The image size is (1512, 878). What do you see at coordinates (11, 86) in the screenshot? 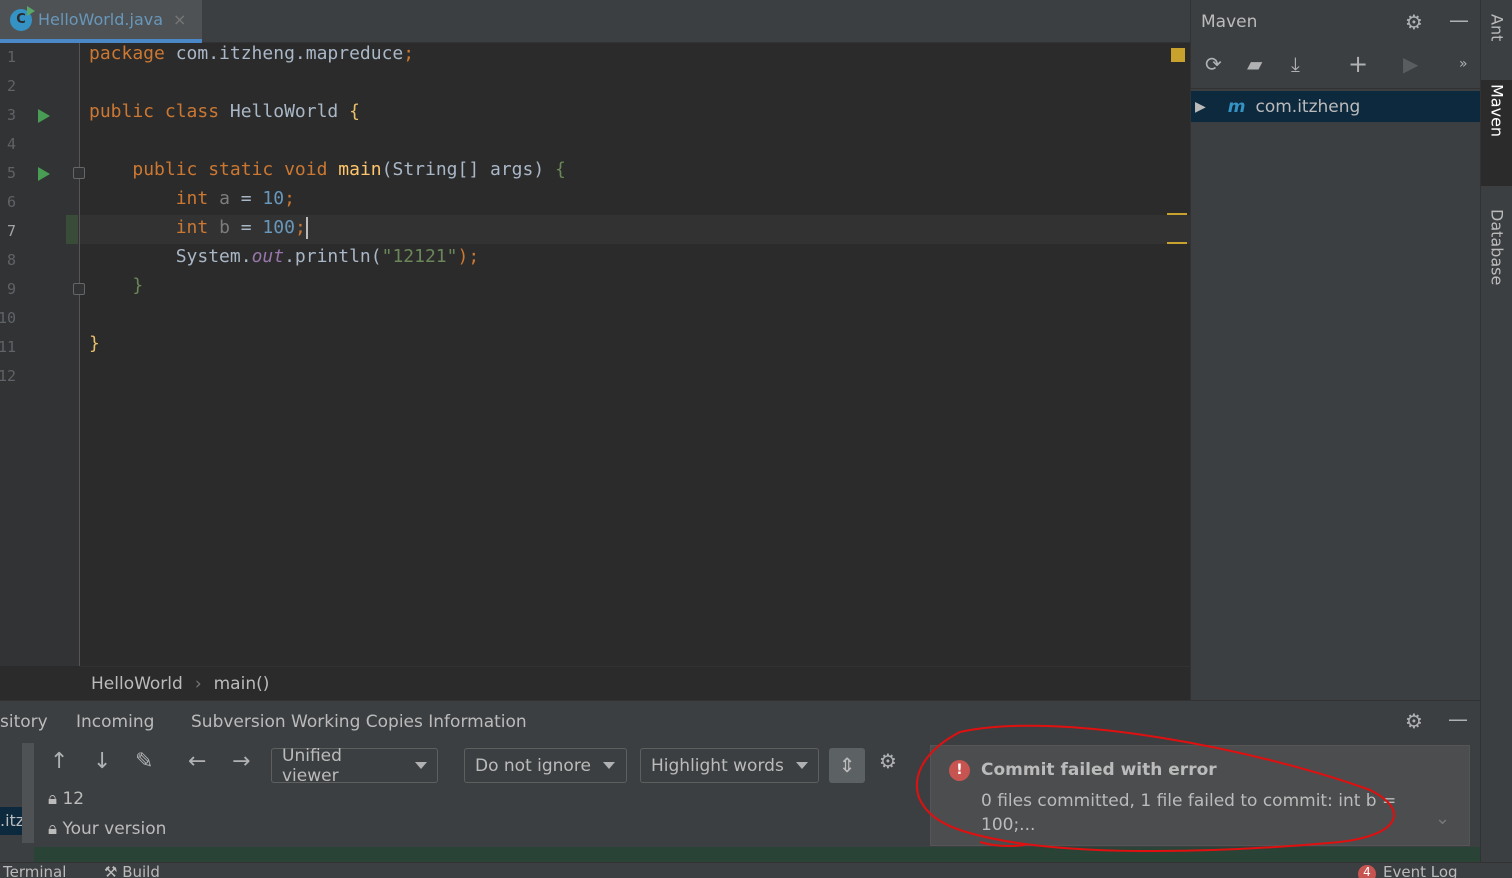
I see `line-number: 2` at bounding box center [11, 86].